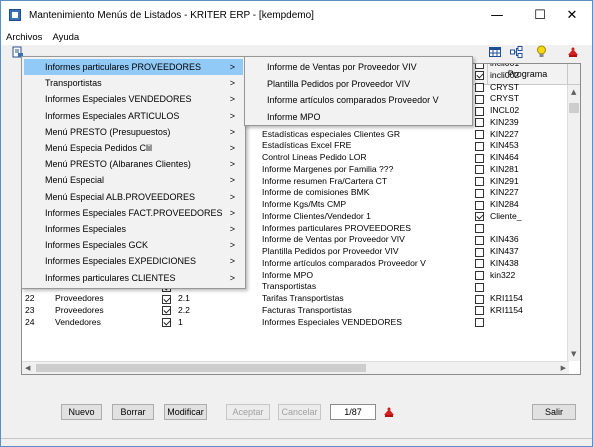  Describe the element at coordinates (554, 412) in the screenshot. I see `salir-button: Salir` at that location.